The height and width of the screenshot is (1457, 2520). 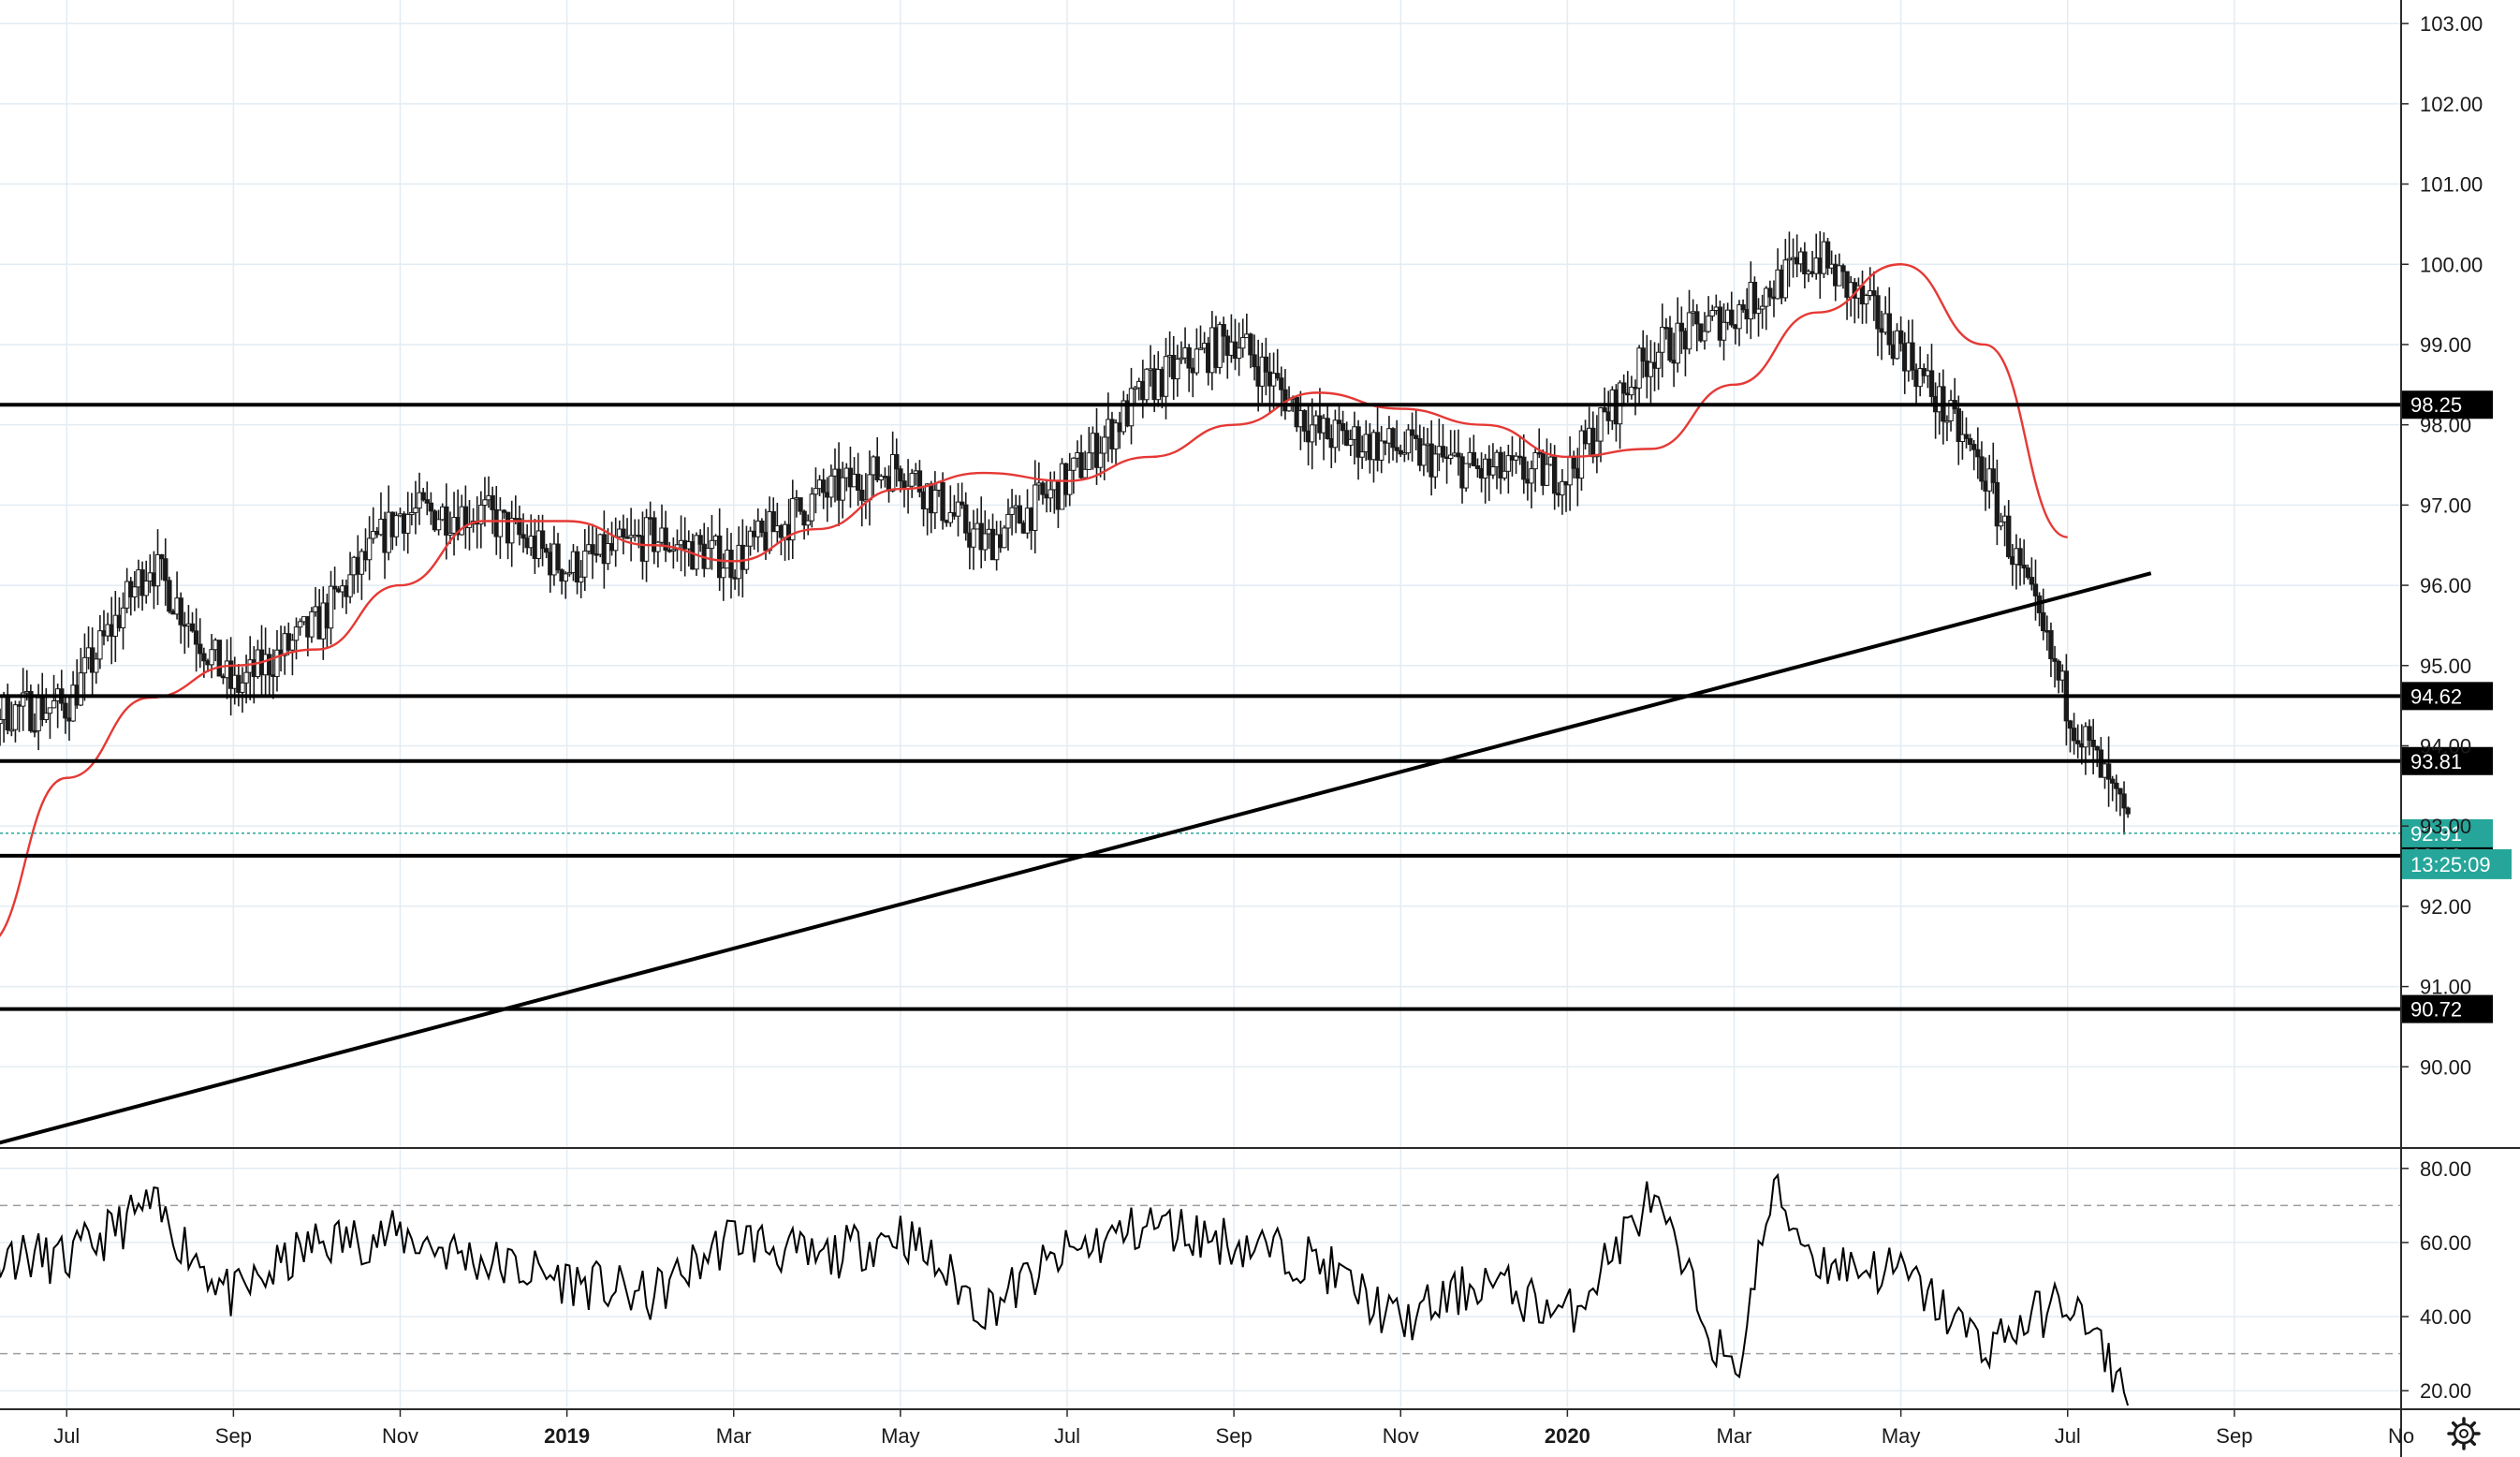 I want to click on gear-icon, so click(x=2464, y=1433).